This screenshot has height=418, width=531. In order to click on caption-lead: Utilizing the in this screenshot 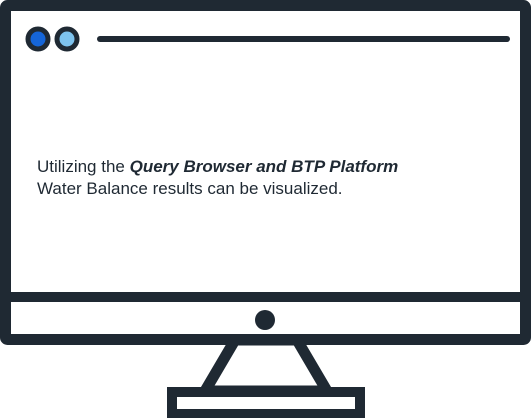, I will do `click(83, 166)`.